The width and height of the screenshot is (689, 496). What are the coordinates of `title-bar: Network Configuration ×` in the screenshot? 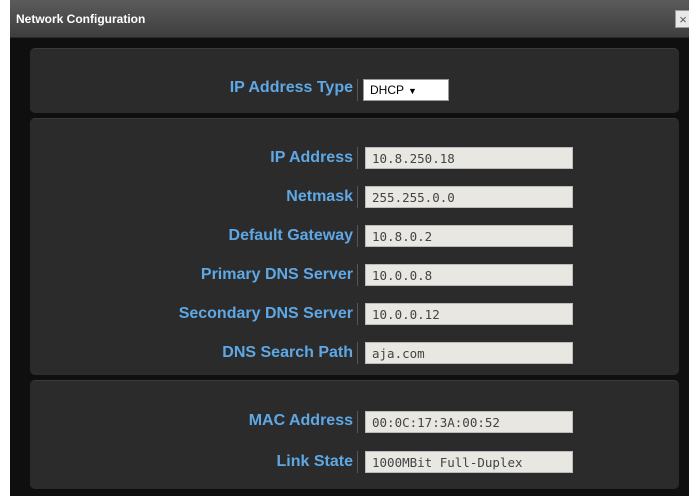 It's located at (349, 19).